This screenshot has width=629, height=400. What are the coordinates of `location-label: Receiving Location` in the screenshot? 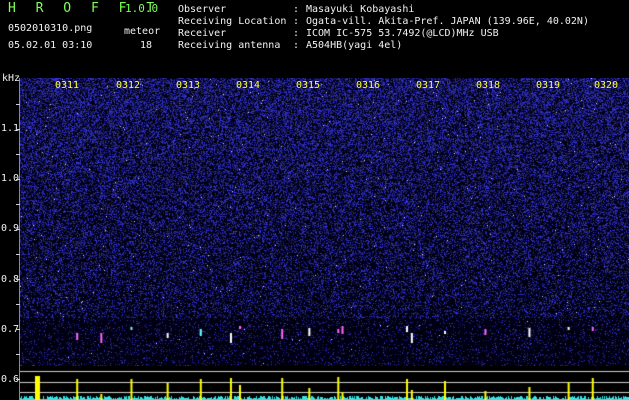 It's located at (232, 21).